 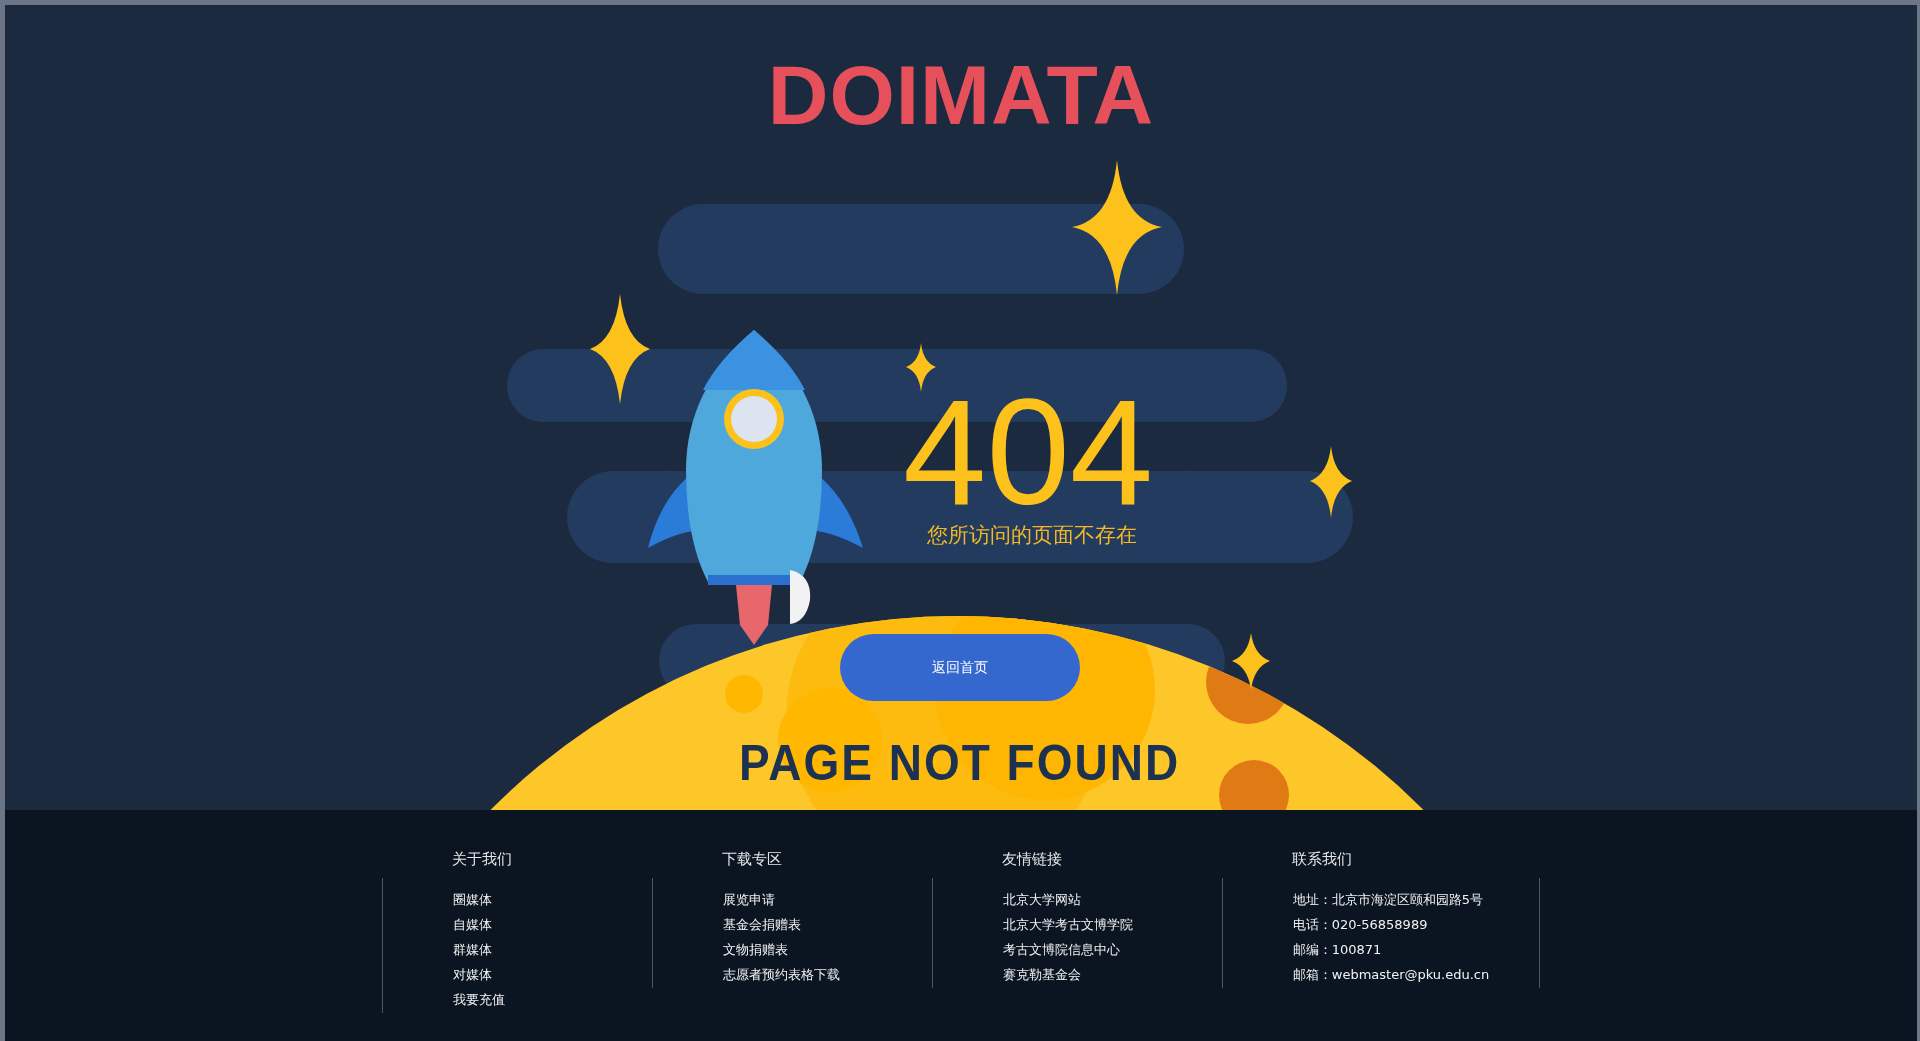 What do you see at coordinates (1031, 860) in the screenshot?
I see `footer-heading: 友情链接` at bounding box center [1031, 860].